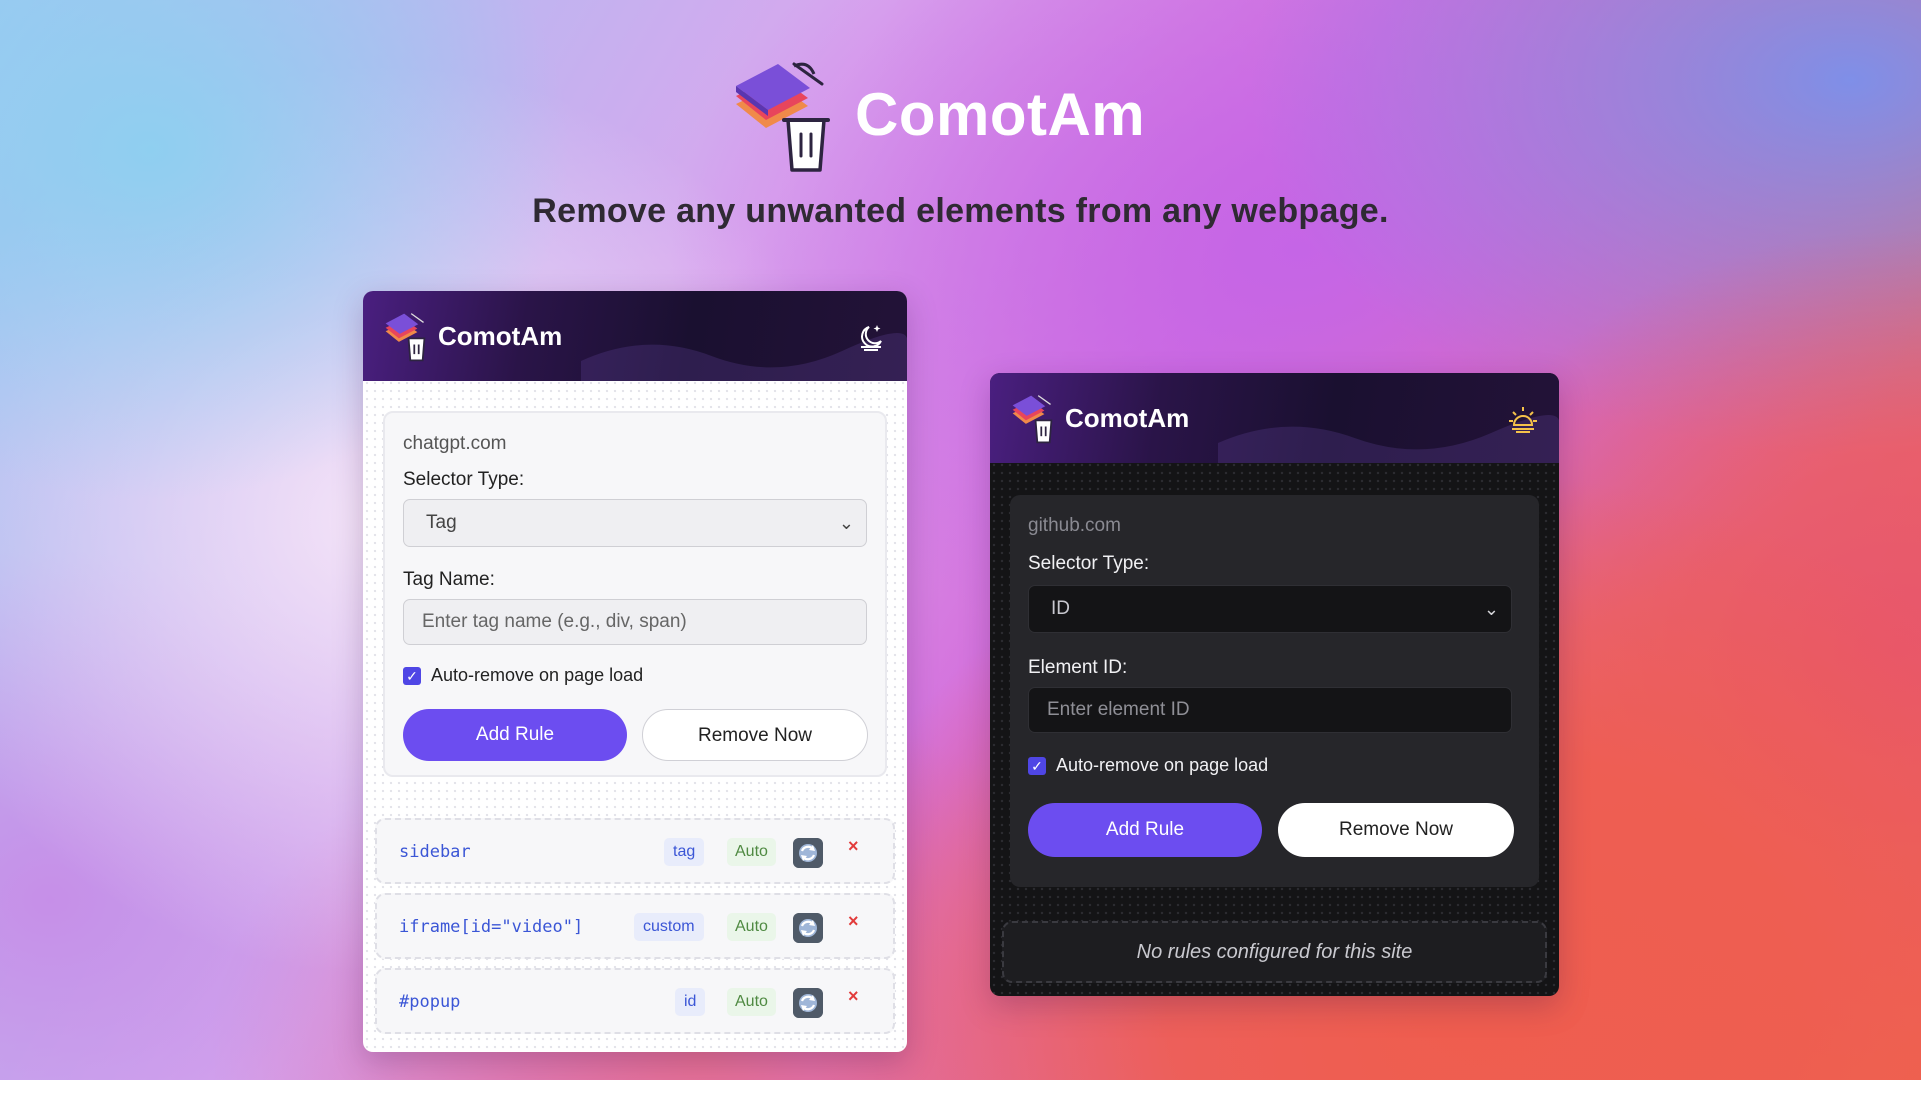 Image resolution: width=1921 pixels, height=1105 pixels. I want to click on element-id-label: Element ID:, so click(1078, 667).